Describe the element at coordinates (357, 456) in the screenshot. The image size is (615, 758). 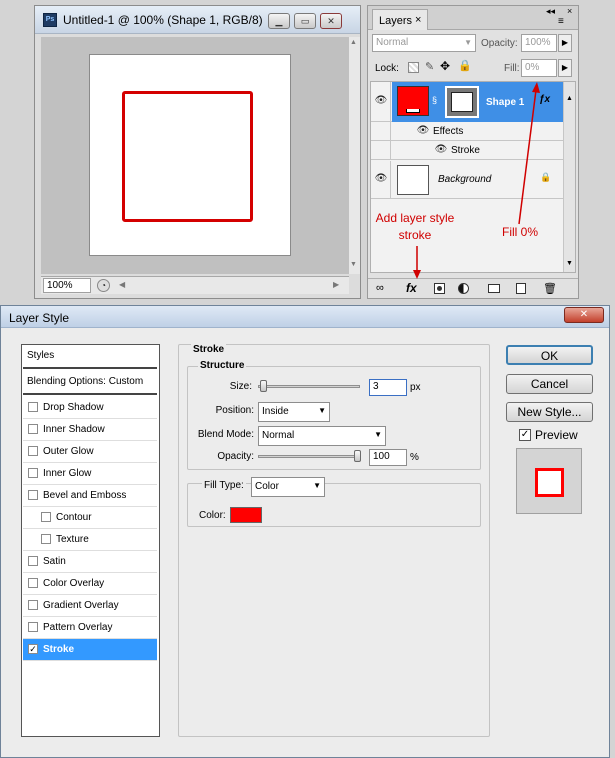
I see `opacity-slider-thumb` at that location.